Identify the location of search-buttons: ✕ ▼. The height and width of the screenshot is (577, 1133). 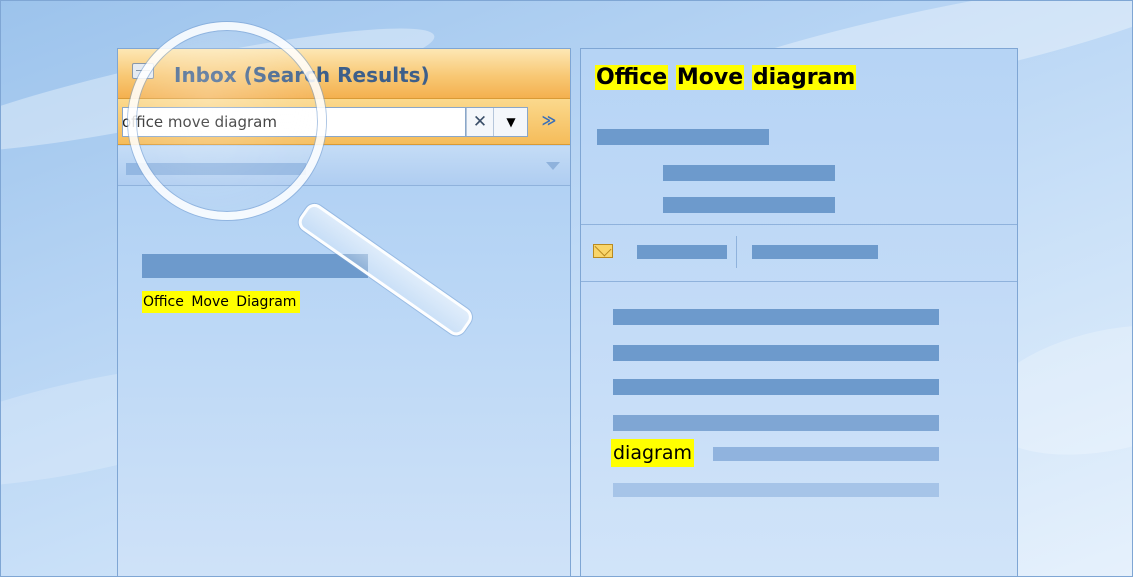
(497, 122).